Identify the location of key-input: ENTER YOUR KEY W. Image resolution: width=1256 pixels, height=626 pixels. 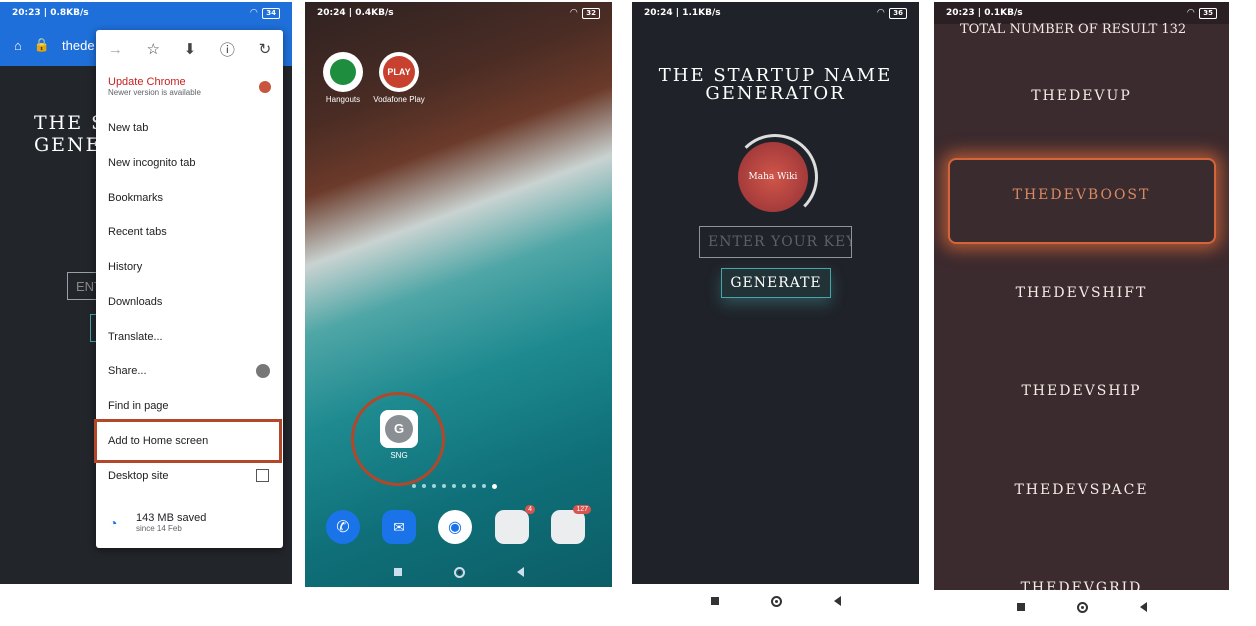
(775, 242).